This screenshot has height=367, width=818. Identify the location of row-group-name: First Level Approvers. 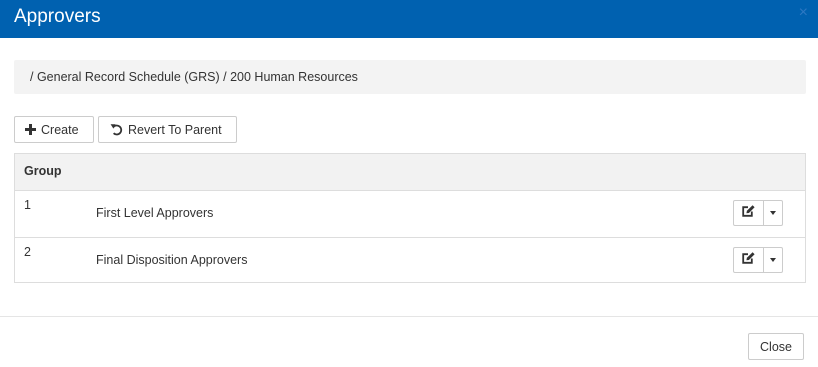
(155, 213).